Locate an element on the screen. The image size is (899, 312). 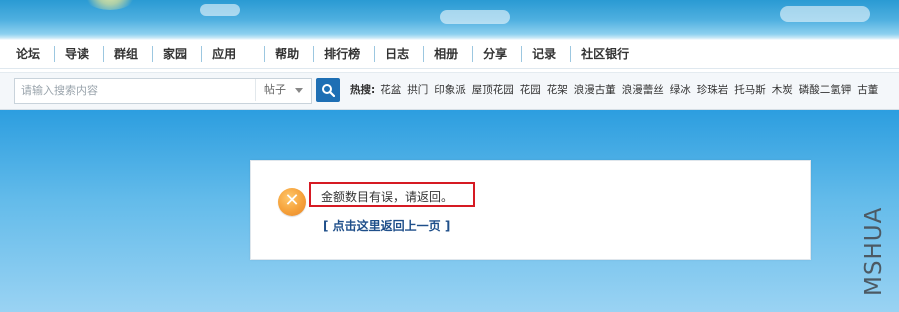
nav-item-groups: 群组 is located at coordinates (129, 54).